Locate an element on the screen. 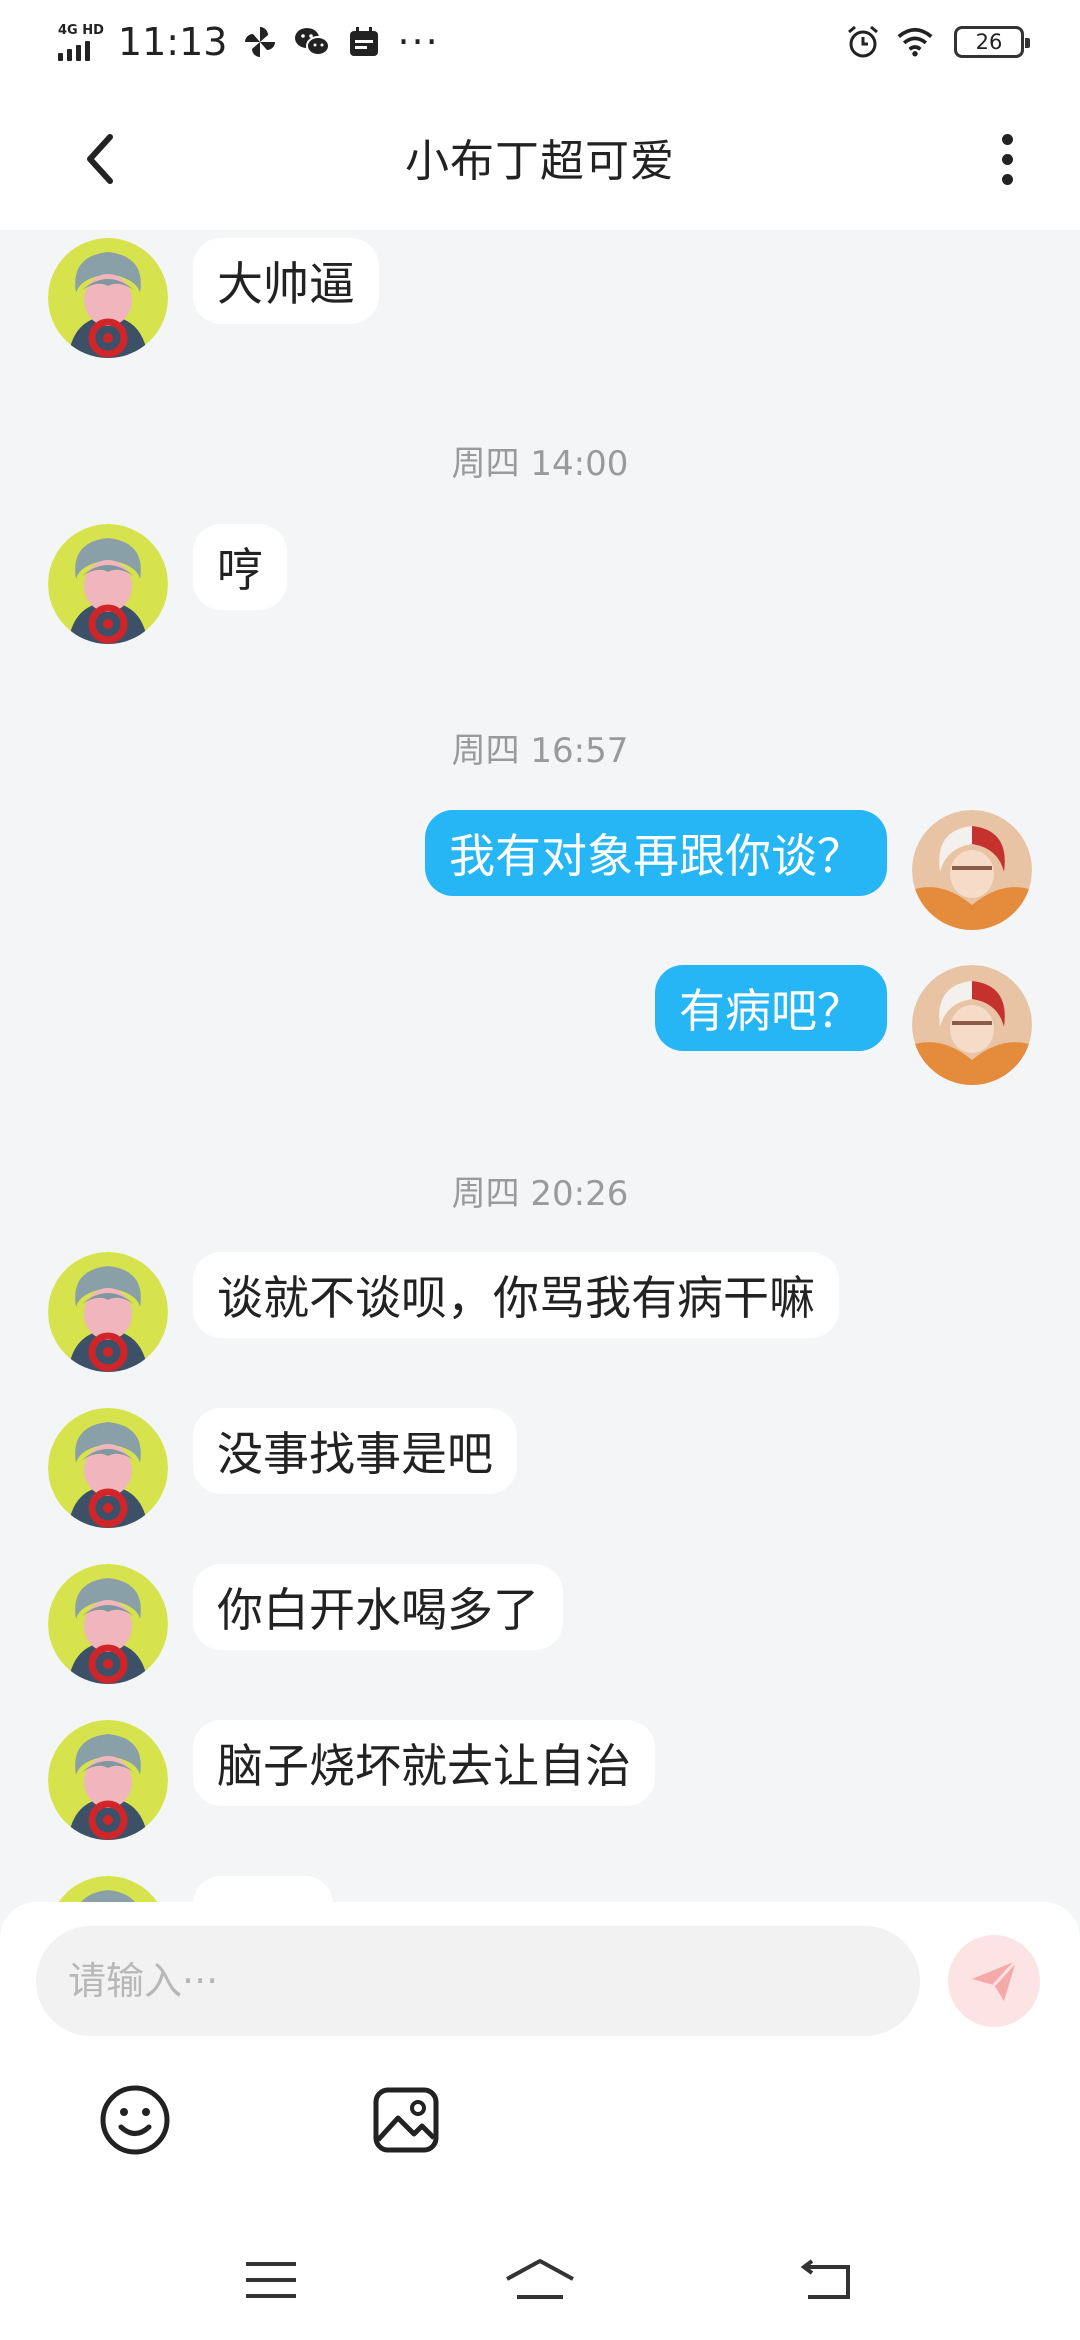 This screenshot has height=2340, width=1080. image-icon is located at coordinates (406, 2120).